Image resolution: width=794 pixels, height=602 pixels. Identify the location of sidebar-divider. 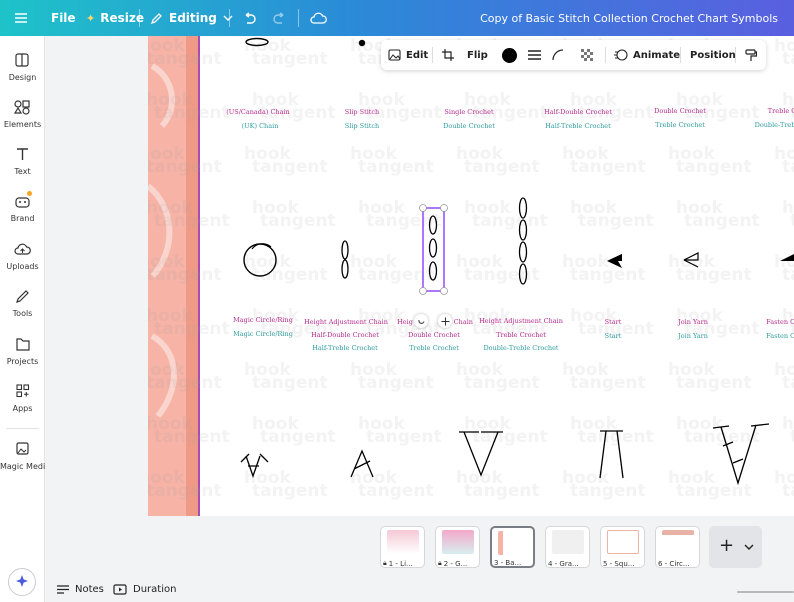
(22, 428).